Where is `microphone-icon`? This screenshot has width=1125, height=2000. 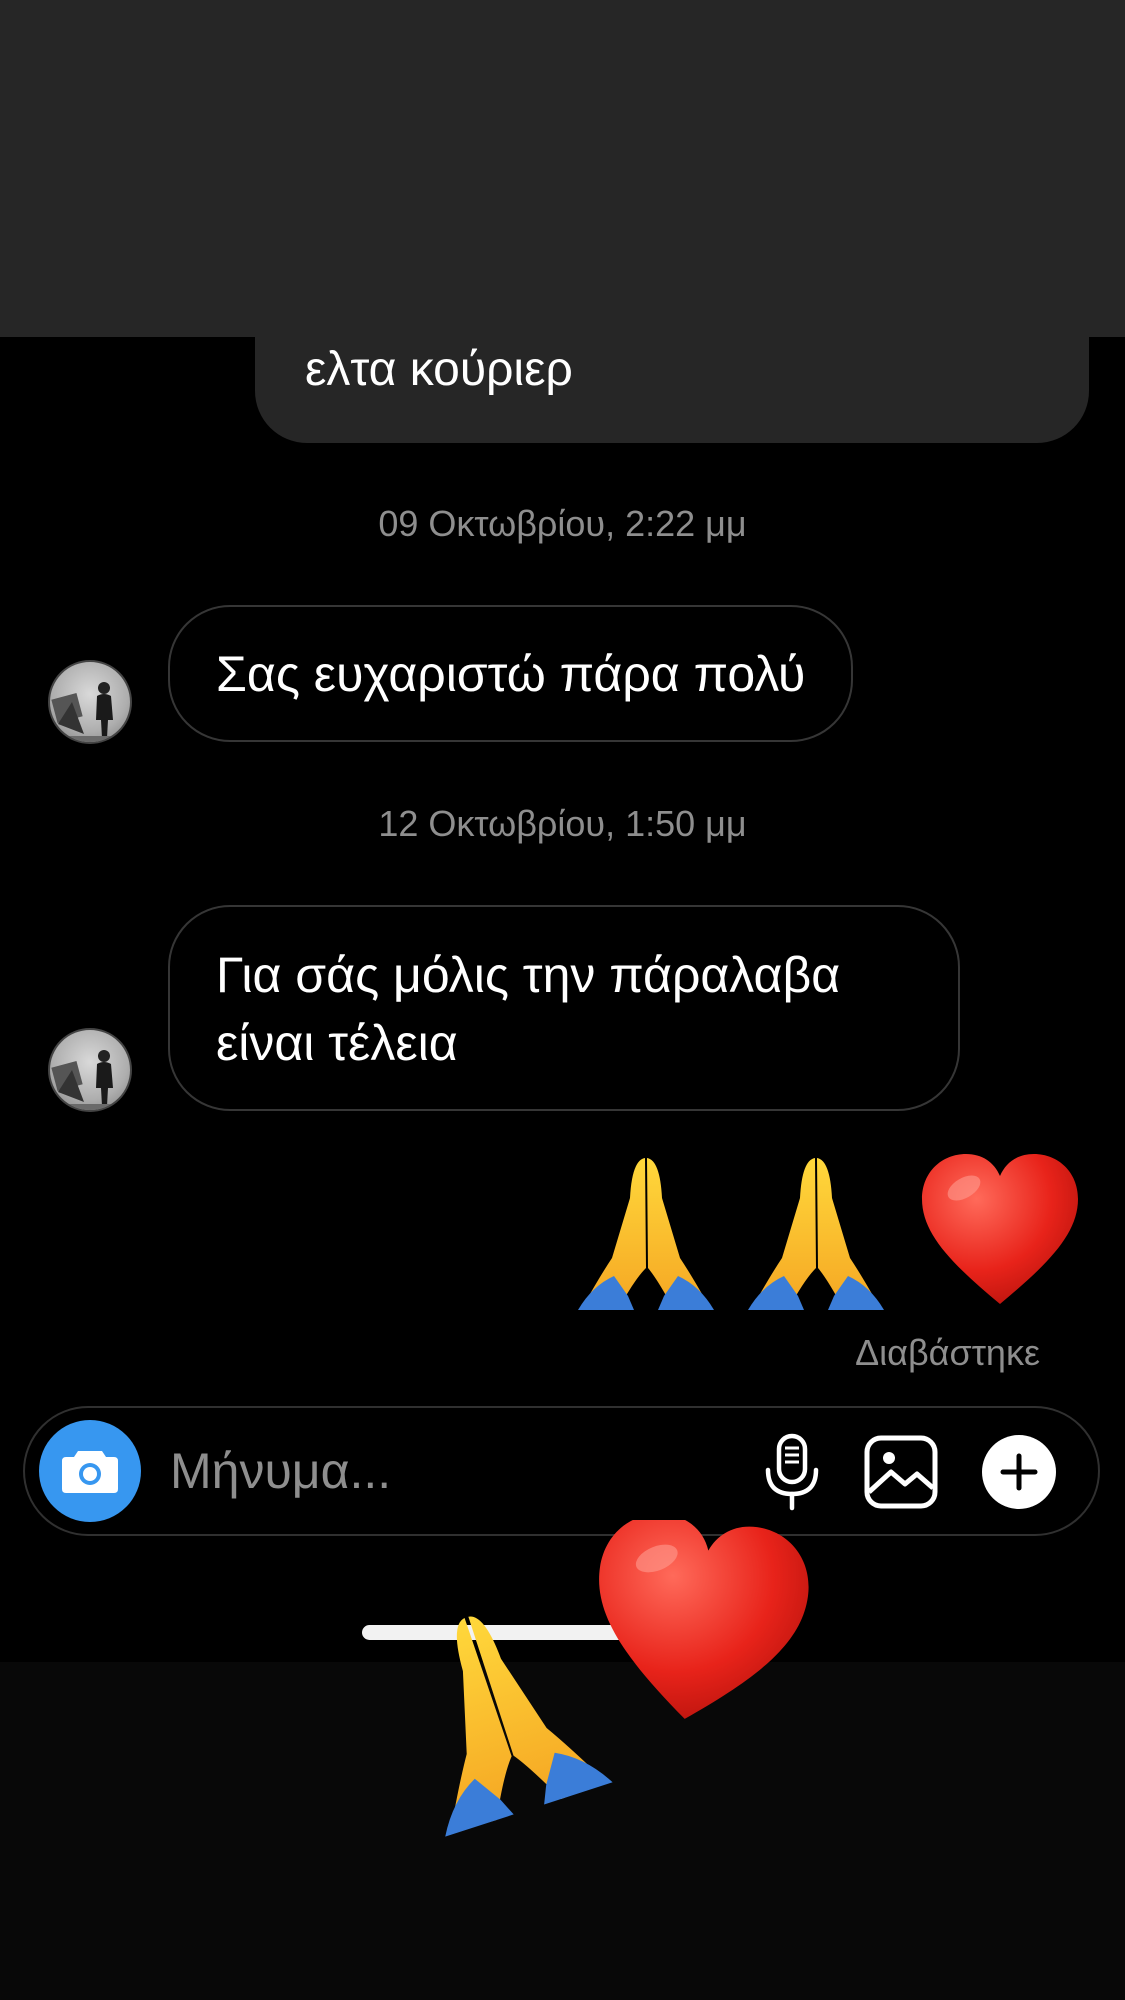
microphone-icon is located at coordinates (792, 1472).